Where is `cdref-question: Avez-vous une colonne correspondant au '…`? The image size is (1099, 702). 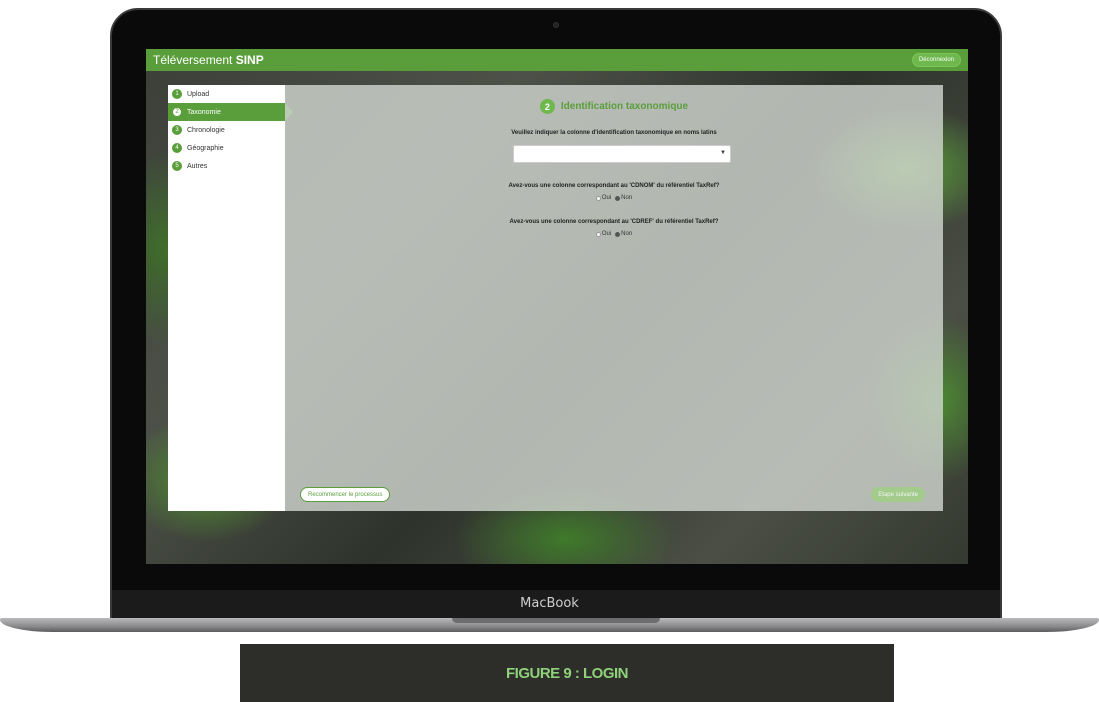
cdref-question: Avez-vous une colonne correspondant au '… is located at coordinates (614, 222).